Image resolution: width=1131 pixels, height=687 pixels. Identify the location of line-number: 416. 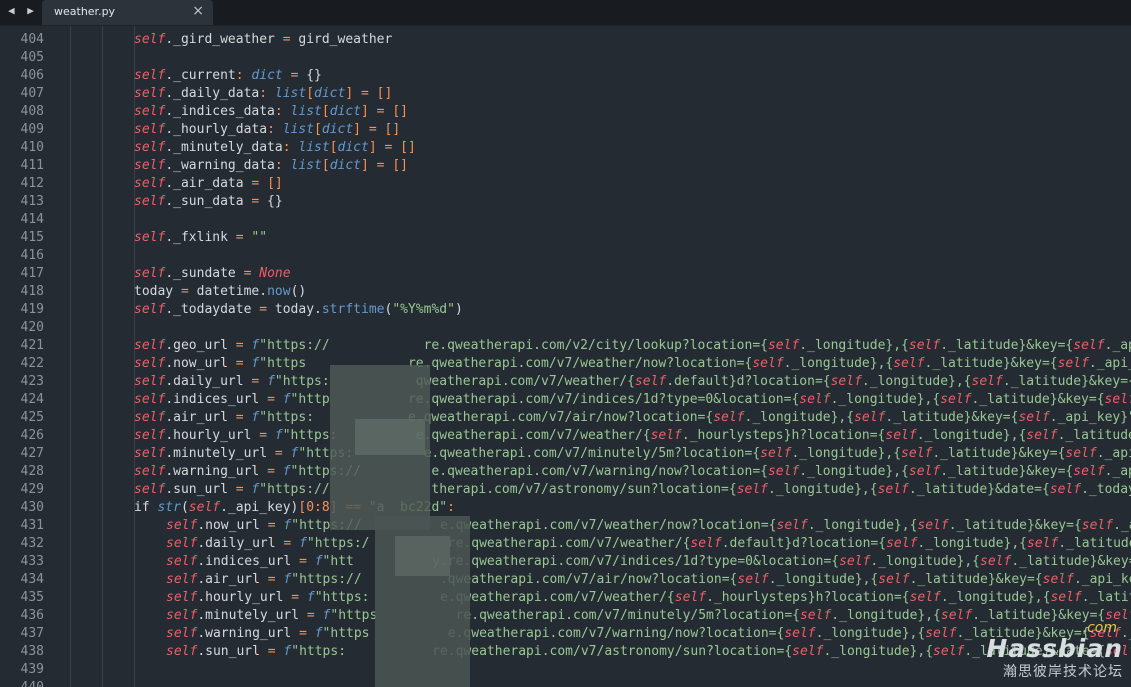
(32, 255).